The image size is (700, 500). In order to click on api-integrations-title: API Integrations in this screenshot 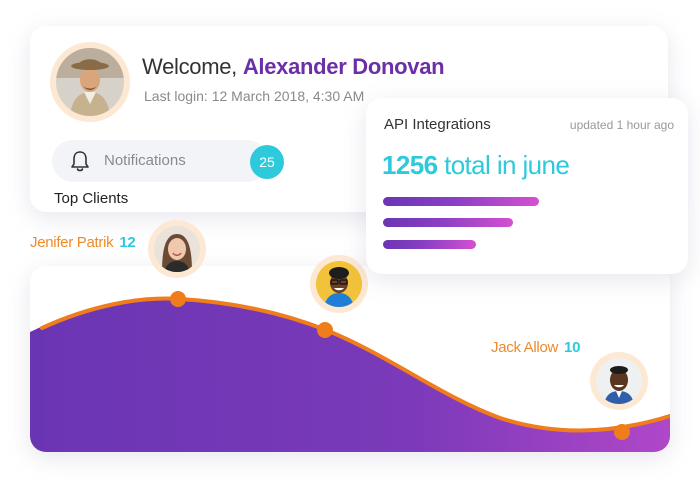, I will do `click(437, 124)`.